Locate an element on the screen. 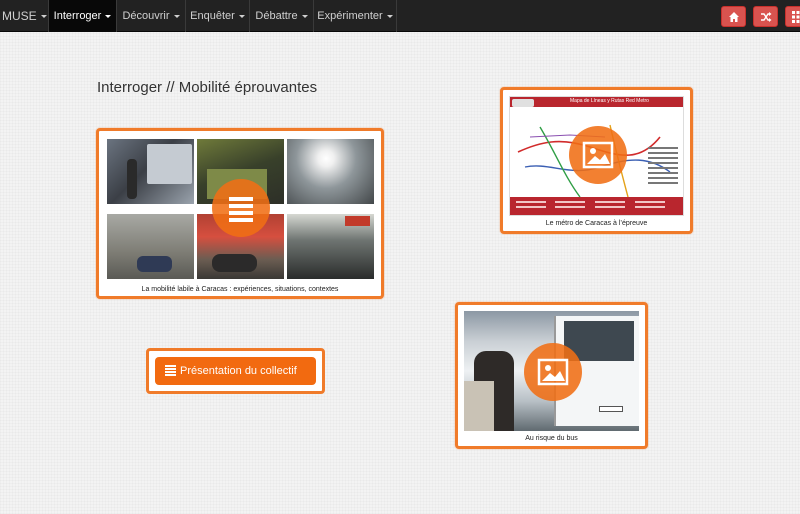 This screenshot has width=800, height=514. nav-item-enqueter: Enquêter is located at coordinates (218, 16).